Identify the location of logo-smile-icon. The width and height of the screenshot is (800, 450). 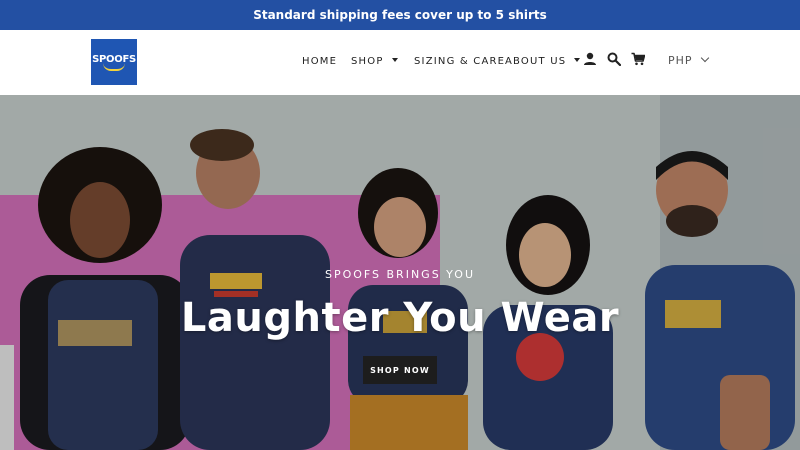
(114, 67).